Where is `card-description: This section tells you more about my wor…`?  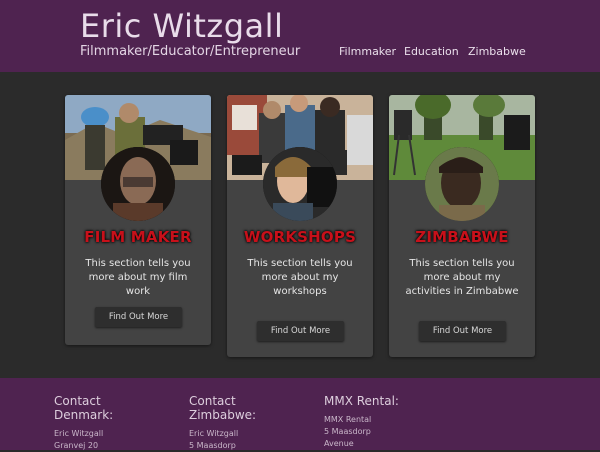
card-description: This section tells you more about my wor… is located at coordinates (300, 277).